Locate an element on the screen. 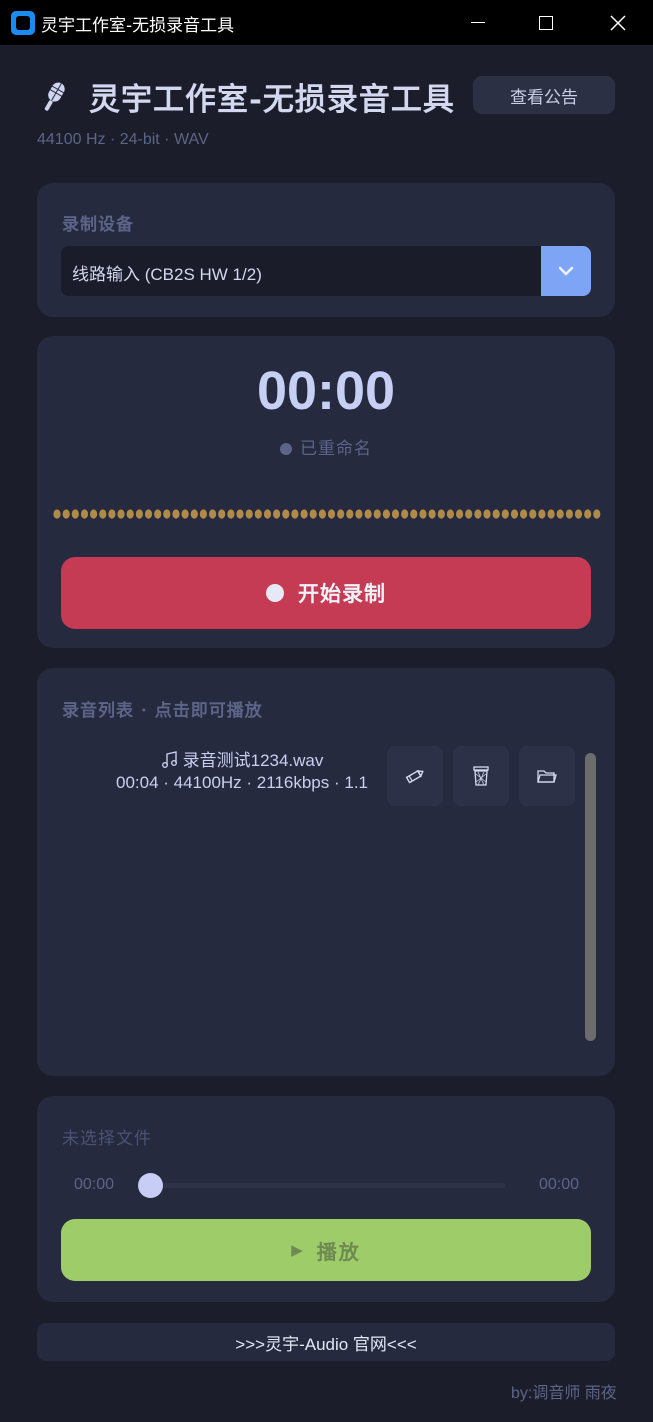 Image resolution: width=653 pixels, height=1422 pixels. close-icon is located at coordinates (618, 22).